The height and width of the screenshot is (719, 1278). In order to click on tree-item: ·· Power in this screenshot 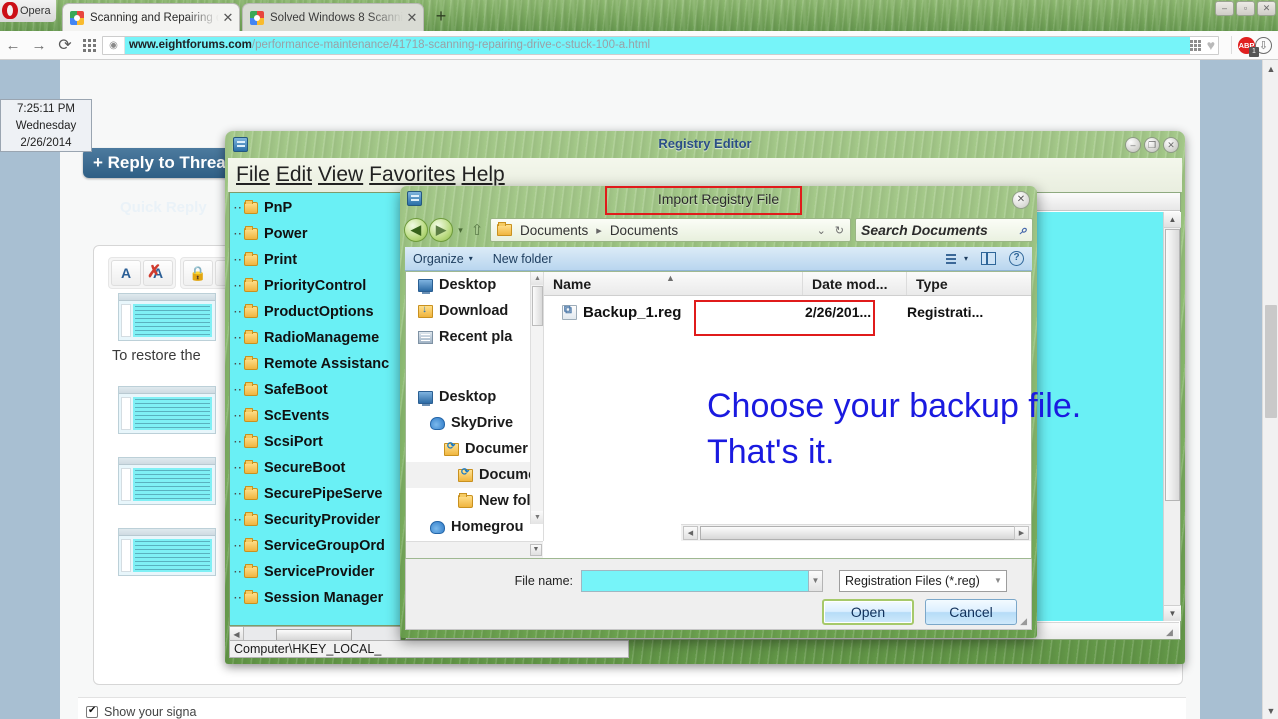, I will do `click(315, 234)`.